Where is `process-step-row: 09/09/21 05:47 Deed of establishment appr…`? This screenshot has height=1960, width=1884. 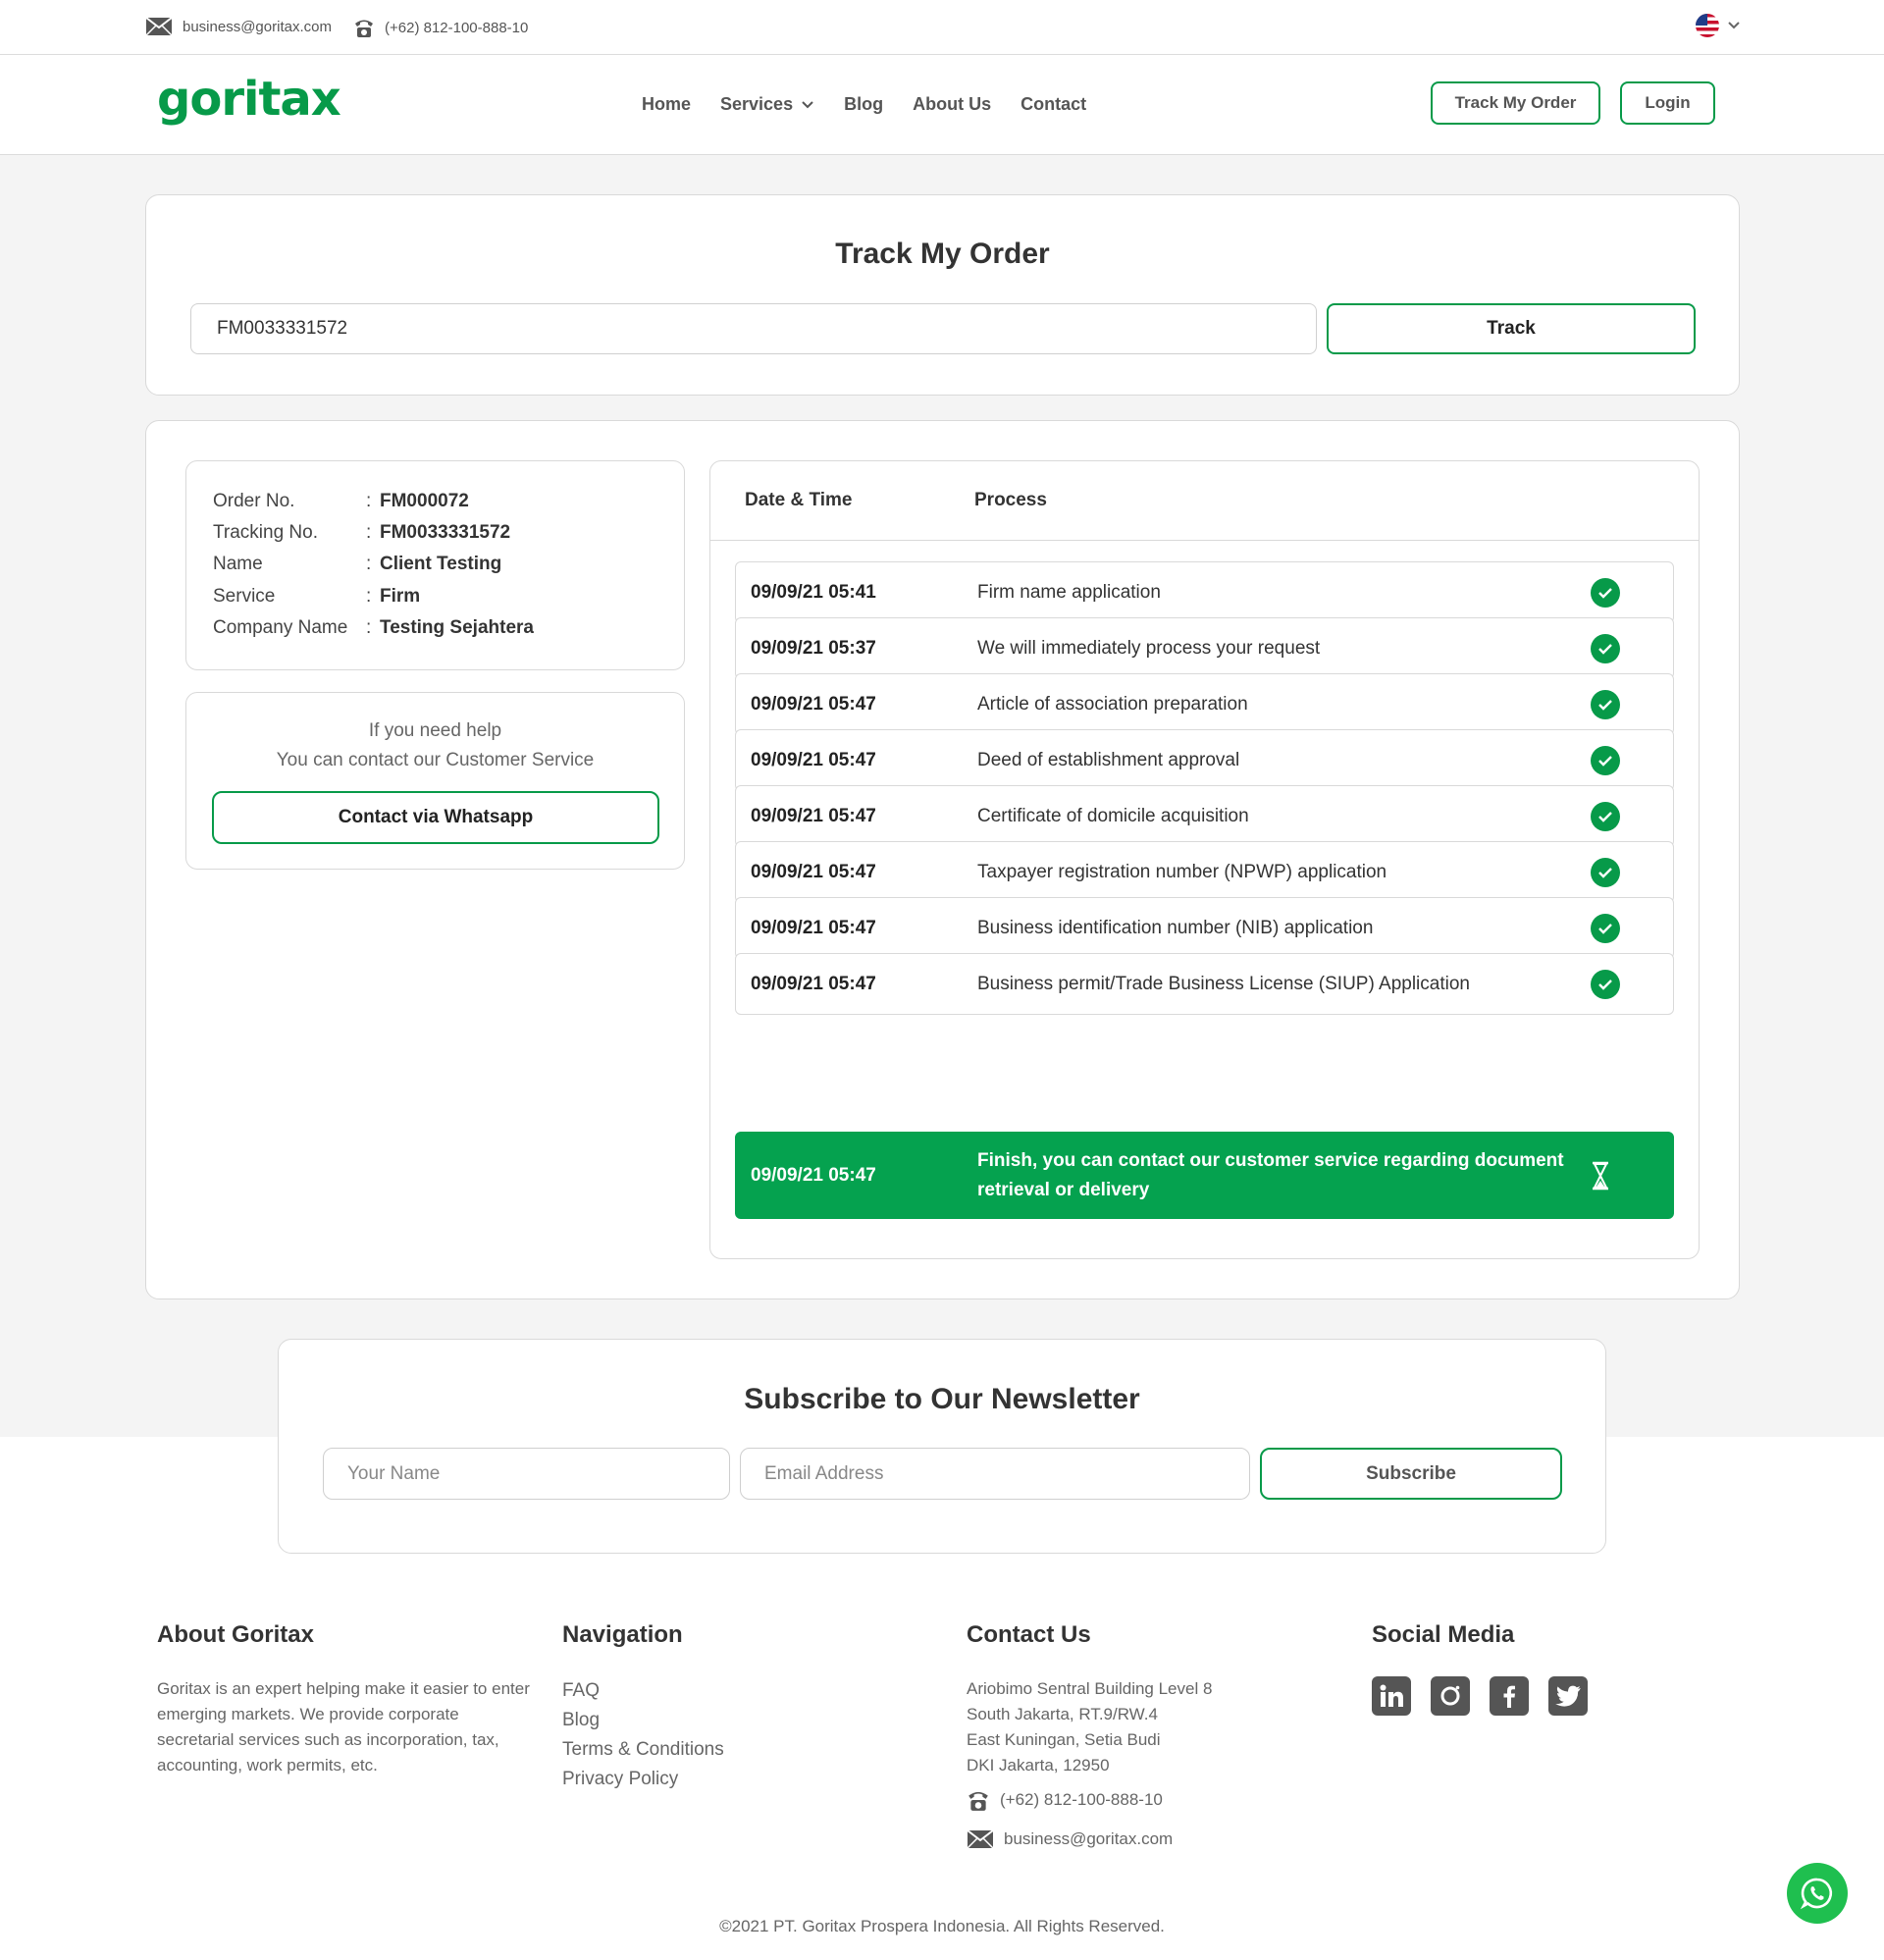
process-step-row: 09/09/21 05:47 Deed of establishment appr… is located at coordinates (1204, 760).